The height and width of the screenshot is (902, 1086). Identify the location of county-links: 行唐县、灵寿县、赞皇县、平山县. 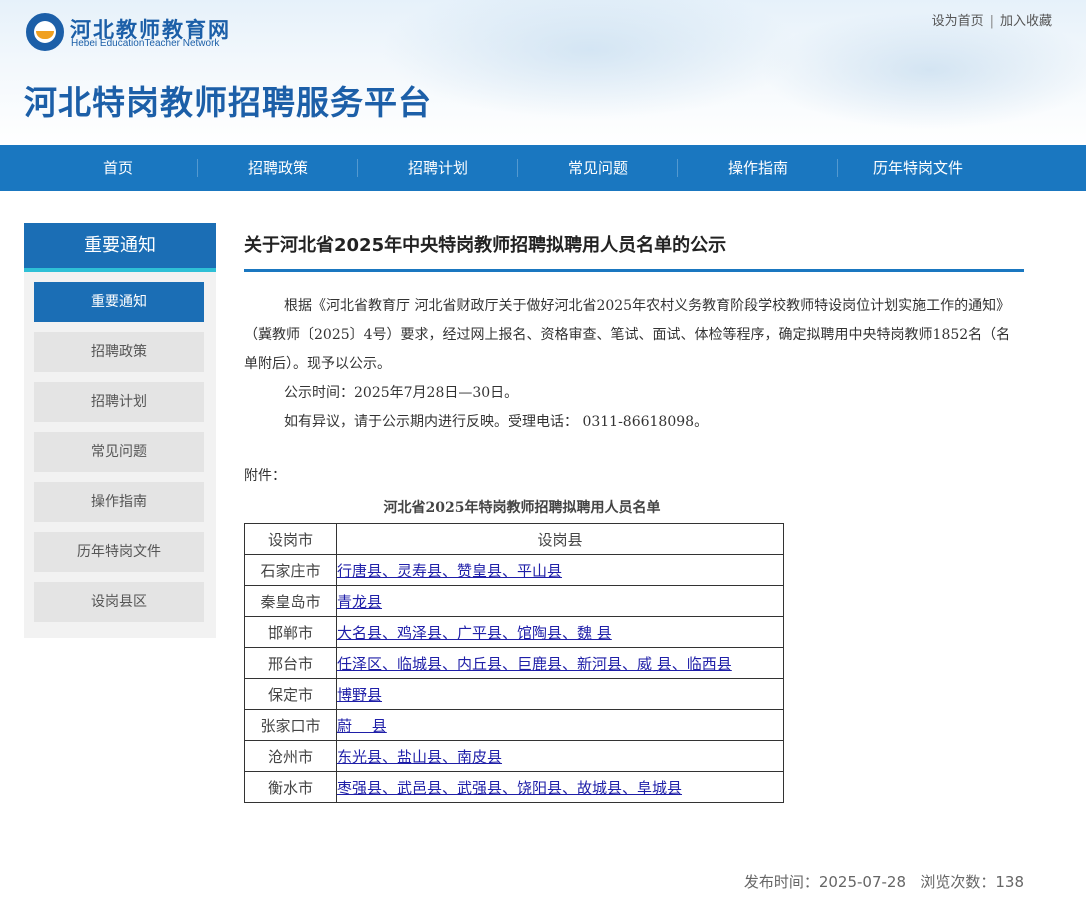
(560, 570).